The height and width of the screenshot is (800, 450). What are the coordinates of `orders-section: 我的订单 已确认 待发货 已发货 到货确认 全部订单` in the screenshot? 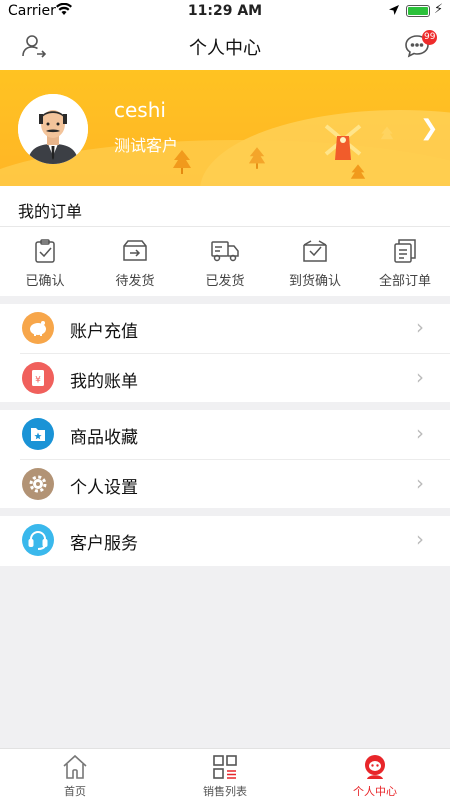 It's located at (225, 241).